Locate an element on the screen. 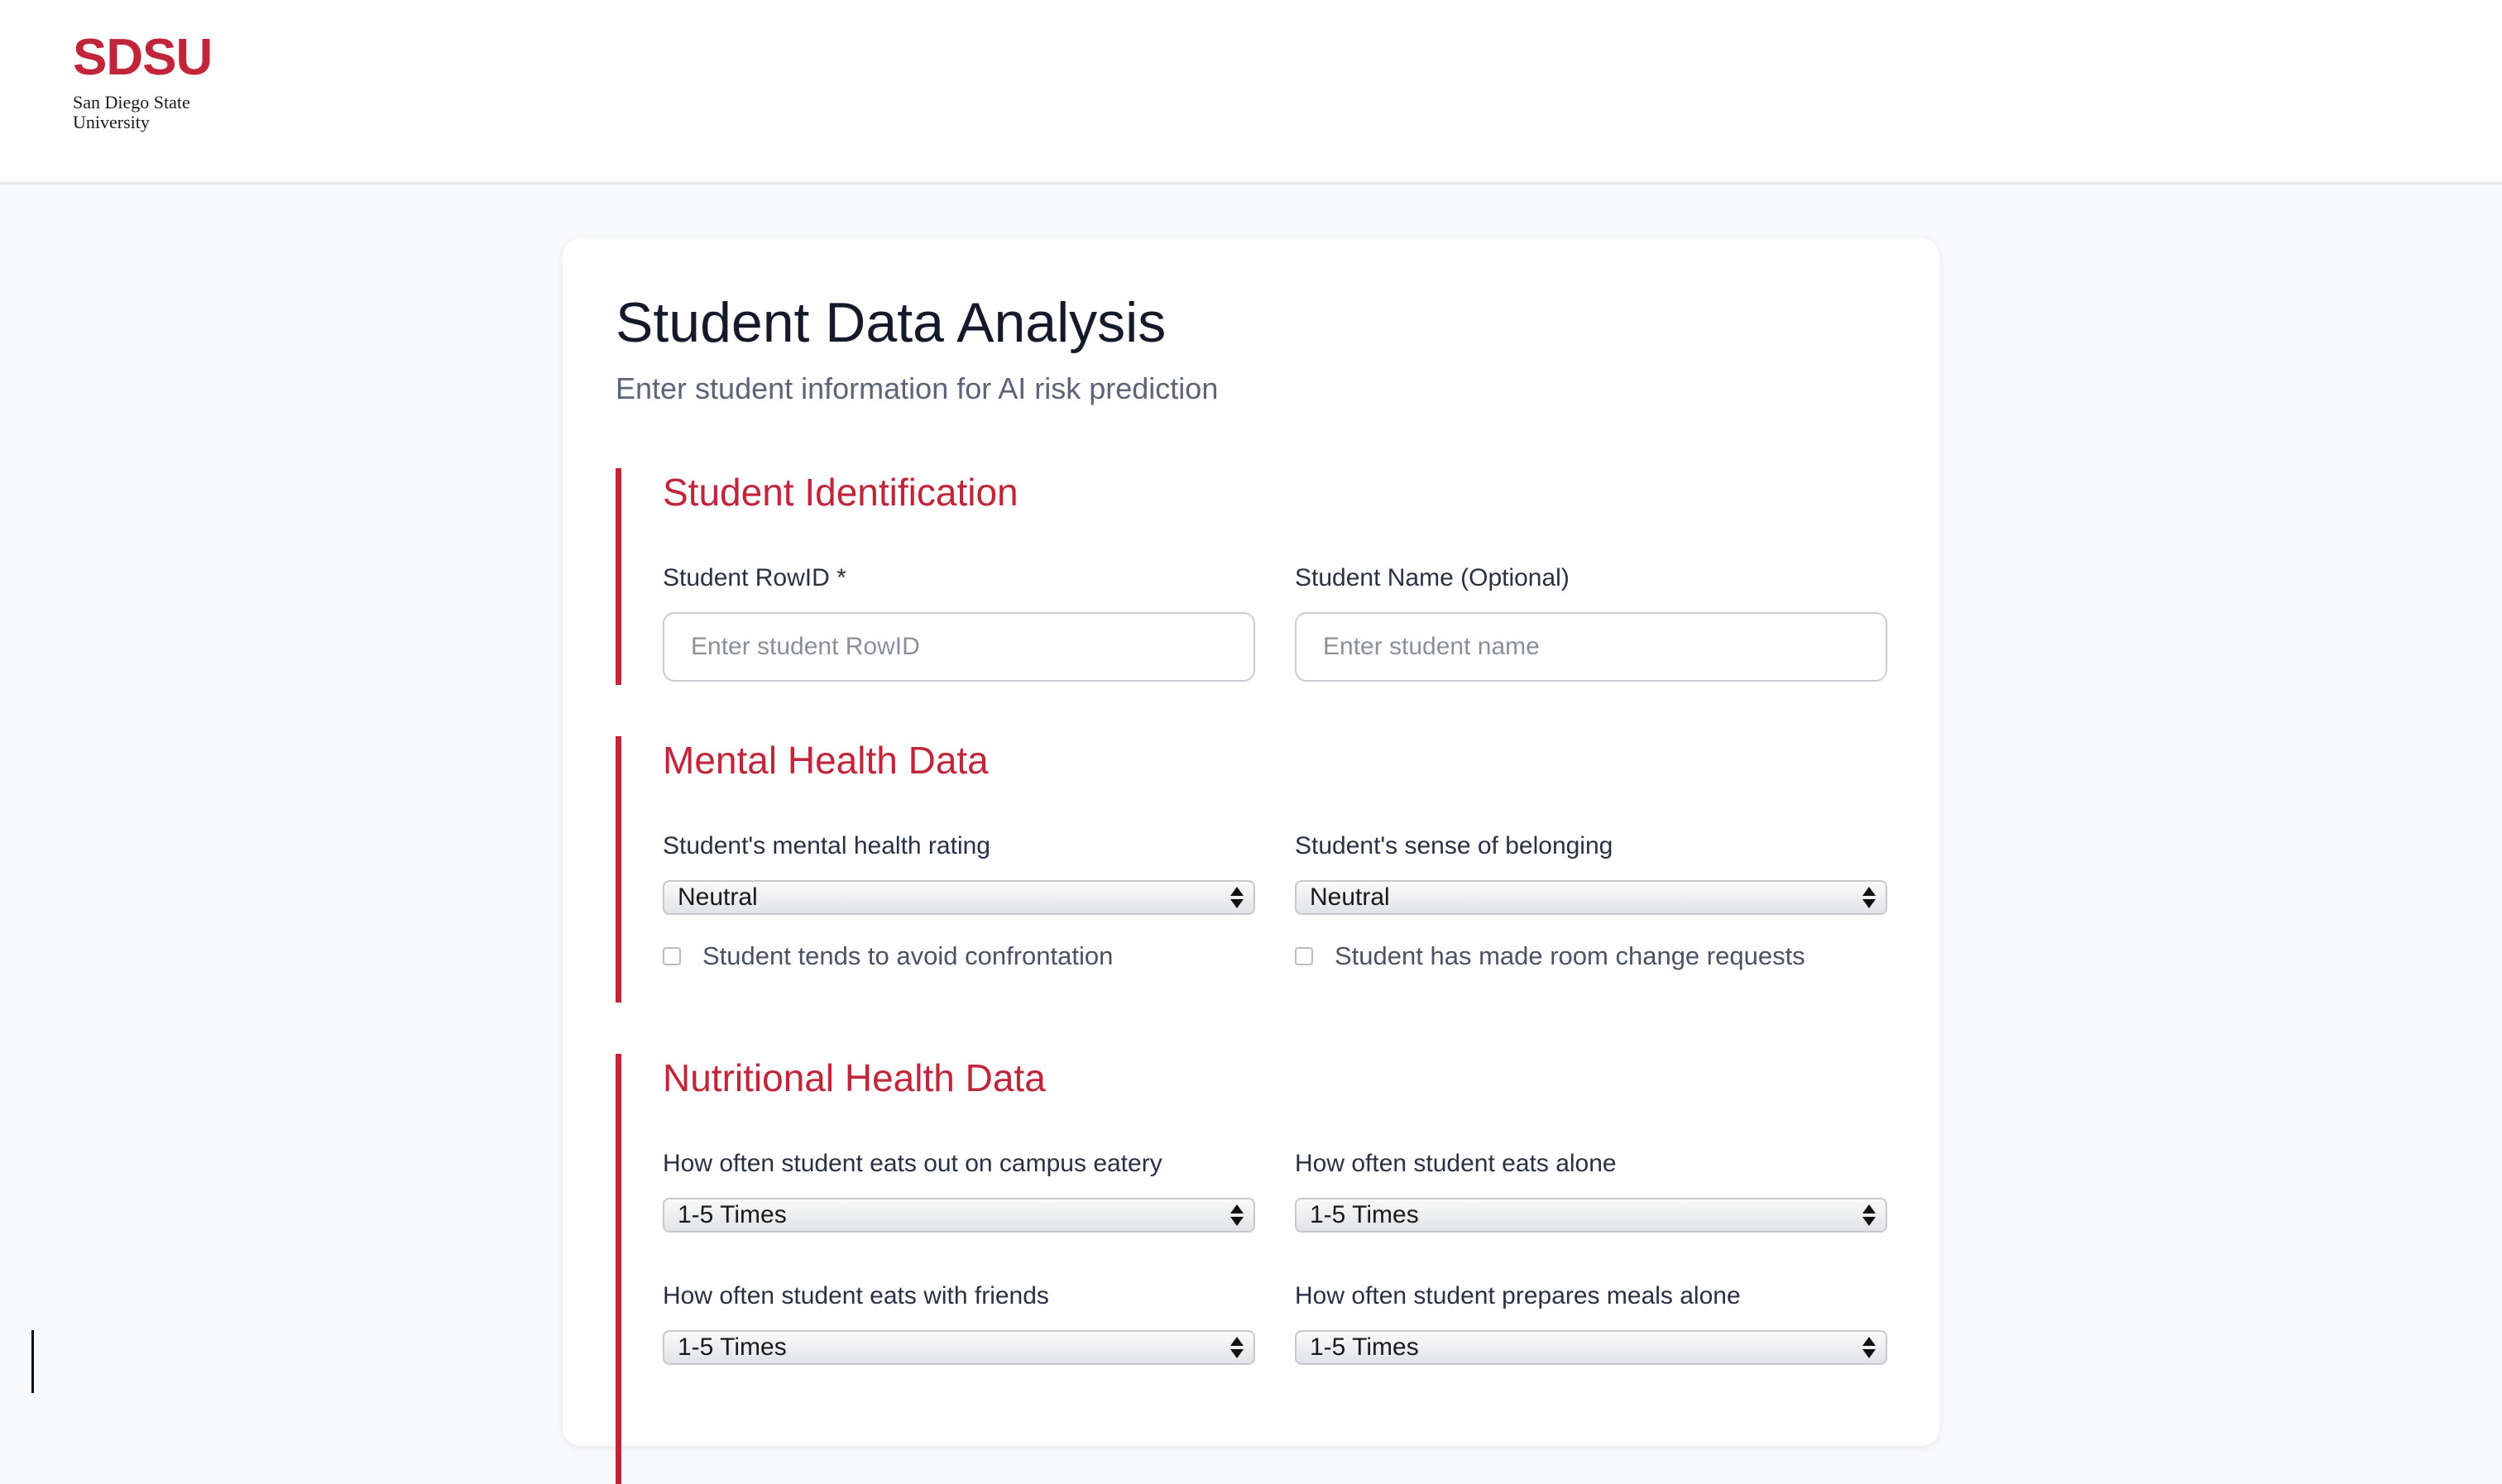 The image size is (2502, 1484). sense-of-belonging-select: Neutral is located at coordinates (1591, 897).